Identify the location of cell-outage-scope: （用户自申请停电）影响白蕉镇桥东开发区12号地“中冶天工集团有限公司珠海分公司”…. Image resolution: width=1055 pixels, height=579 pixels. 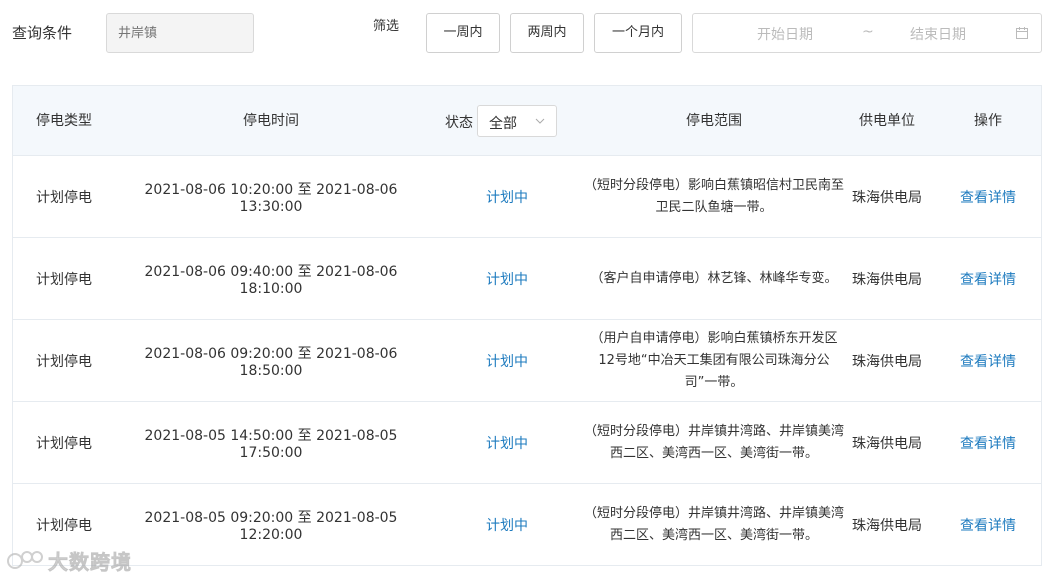
(714, 360).